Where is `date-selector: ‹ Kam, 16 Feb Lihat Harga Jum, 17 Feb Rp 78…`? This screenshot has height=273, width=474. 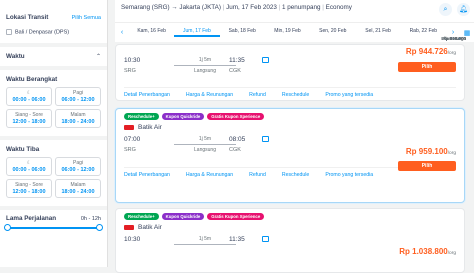
date-selector: ‹ Kam, 16 Feb Lihat Harga Jum, 17 Feb Rp 78… is located at coordinates (294, 32).